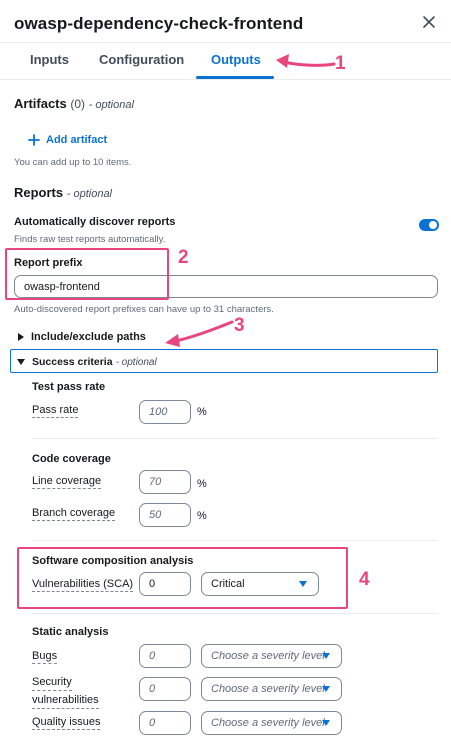 This screenshot has height=742, width=451. I want to click on artifacts-hint: You can add up to 10 items., so click(73, 162).